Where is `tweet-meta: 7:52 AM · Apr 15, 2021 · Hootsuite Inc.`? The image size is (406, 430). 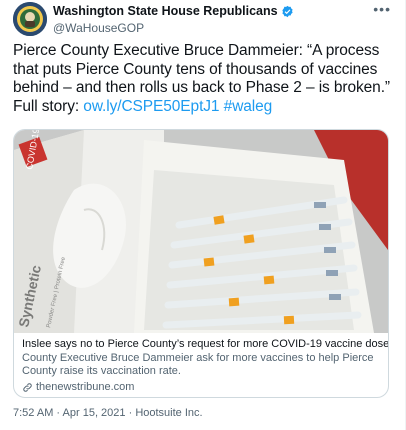
tweet-meta: 7:52 AM · Apr 15, 2021 · Hootsuite Inc. is located at coordinates (108, 413).